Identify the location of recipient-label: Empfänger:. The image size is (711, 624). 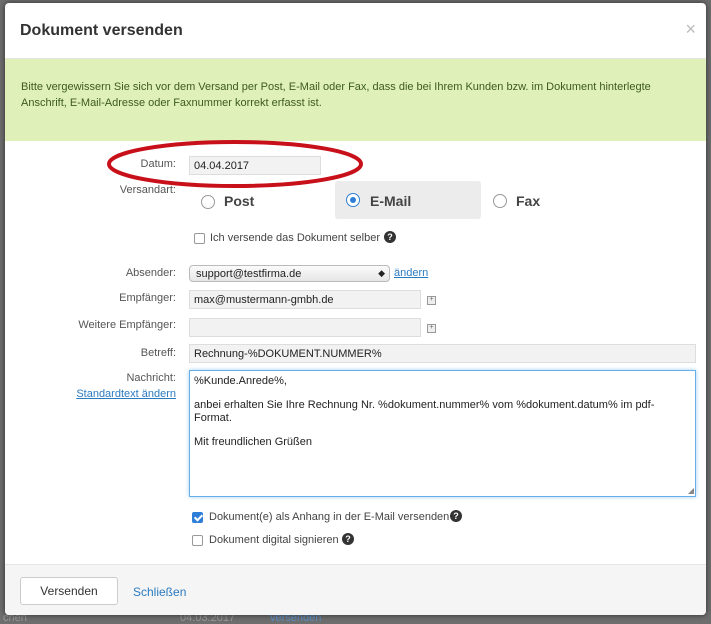
(147, 298).